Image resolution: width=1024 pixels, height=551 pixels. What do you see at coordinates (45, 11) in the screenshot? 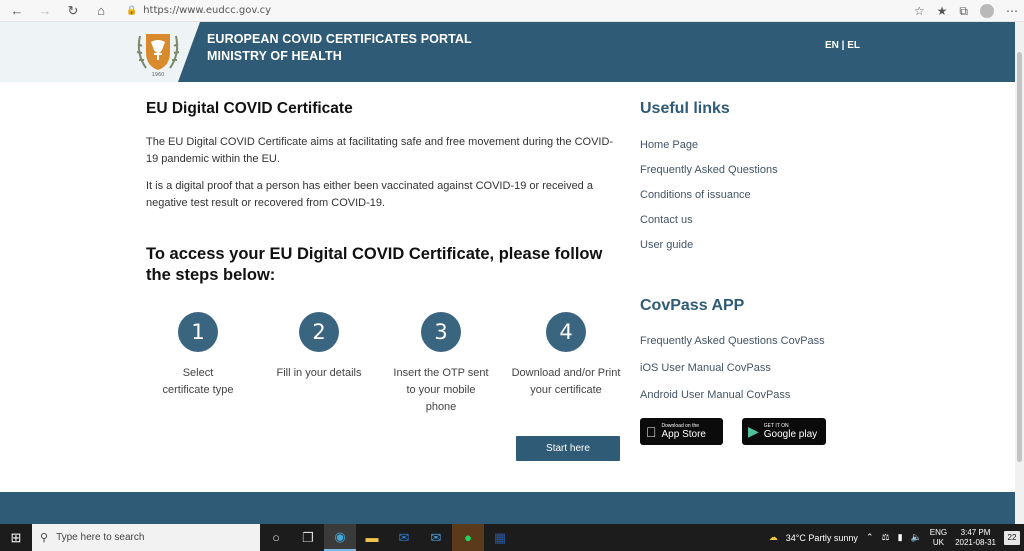
I see `forward-icon: →` at bounding box center [45, 11].